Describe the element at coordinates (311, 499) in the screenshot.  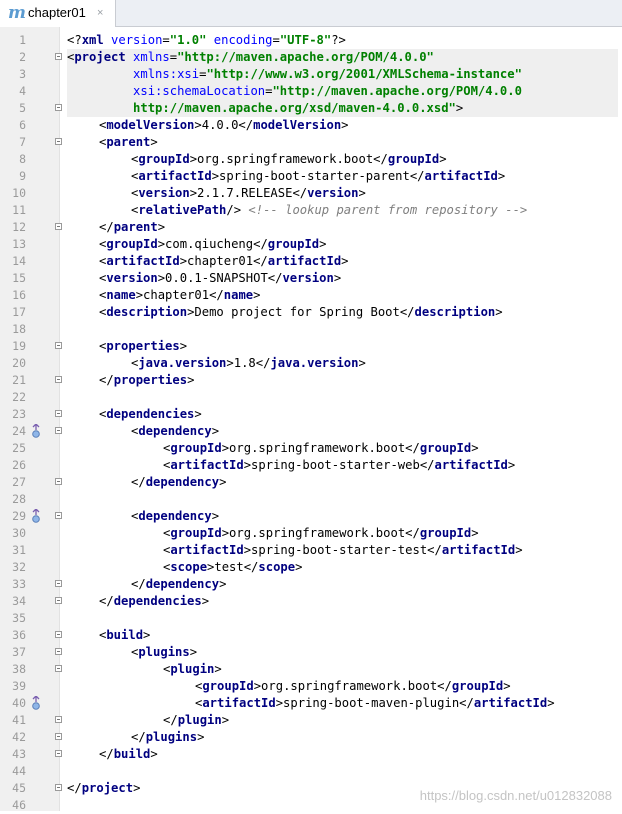
I see `code-line: 28` at that location.